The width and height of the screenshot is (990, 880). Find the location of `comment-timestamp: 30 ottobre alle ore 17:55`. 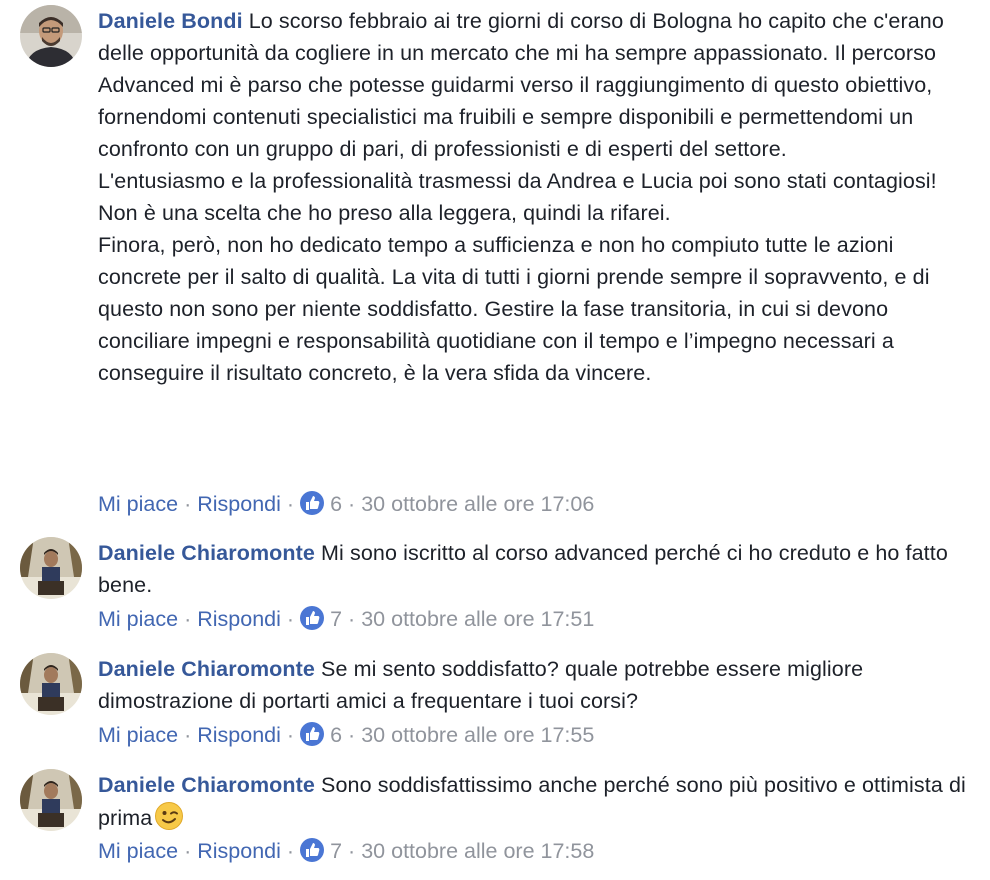

comment-timestamp: 30 ottobre alle ore 17:55 is located at coordinates (477, 735).